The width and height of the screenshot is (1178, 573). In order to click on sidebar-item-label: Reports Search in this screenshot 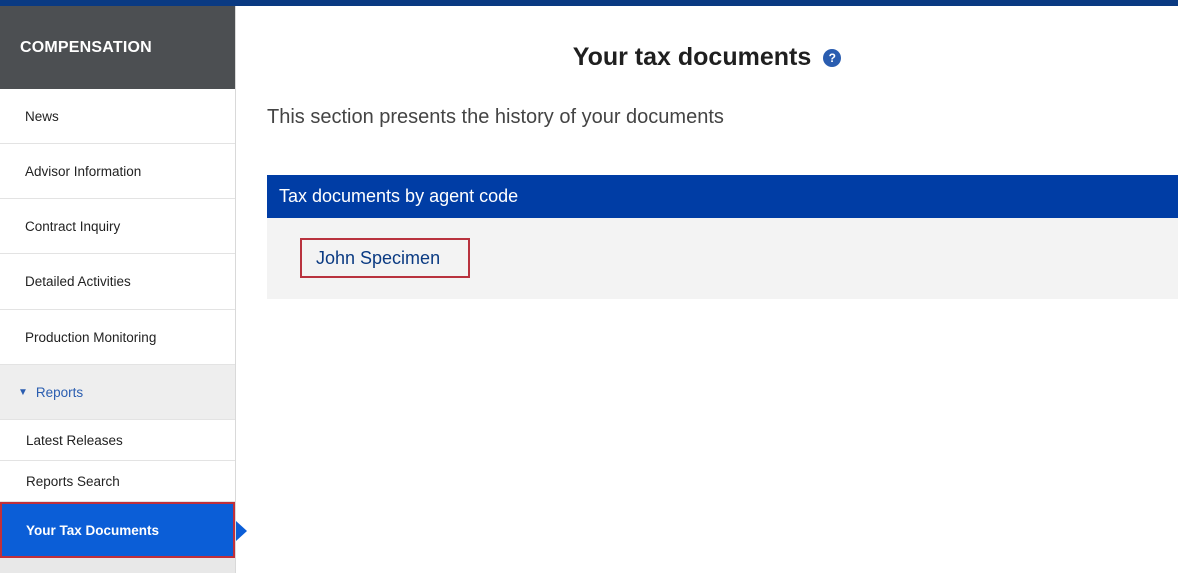, I will do `click(73, 481)`.